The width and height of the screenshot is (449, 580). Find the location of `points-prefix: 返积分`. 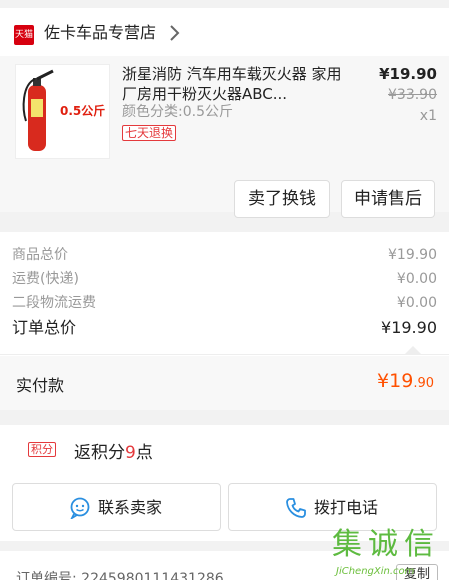

points-prefix: 返积分 is located at coordinates (99, 453).